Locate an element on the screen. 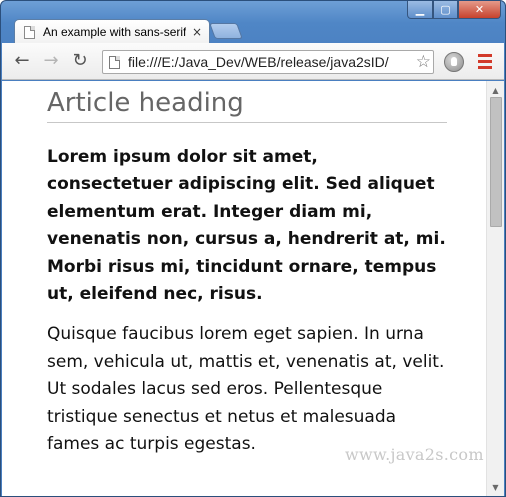 This screenshot has width=506, height=497. scroll-down-icon: ▼ is located at coordinates (495, 487).